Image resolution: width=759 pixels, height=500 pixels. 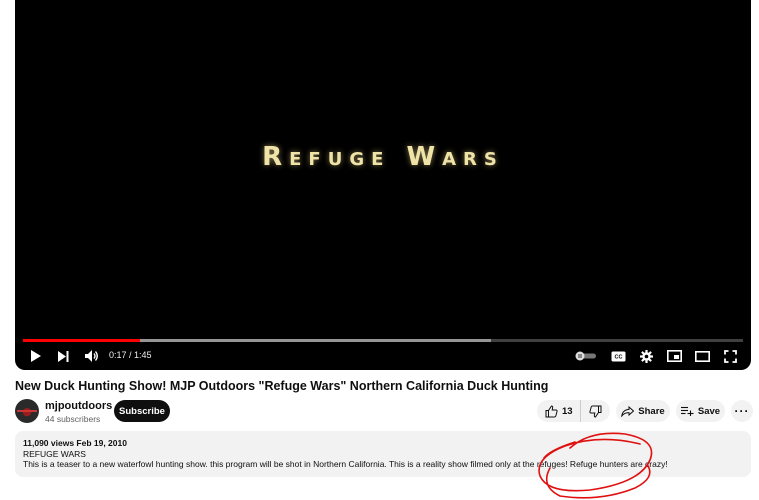 What do you see at coordinates (559, 411) in the screenshot?
I see `like-button: 13` at bounding box center [559, 411].